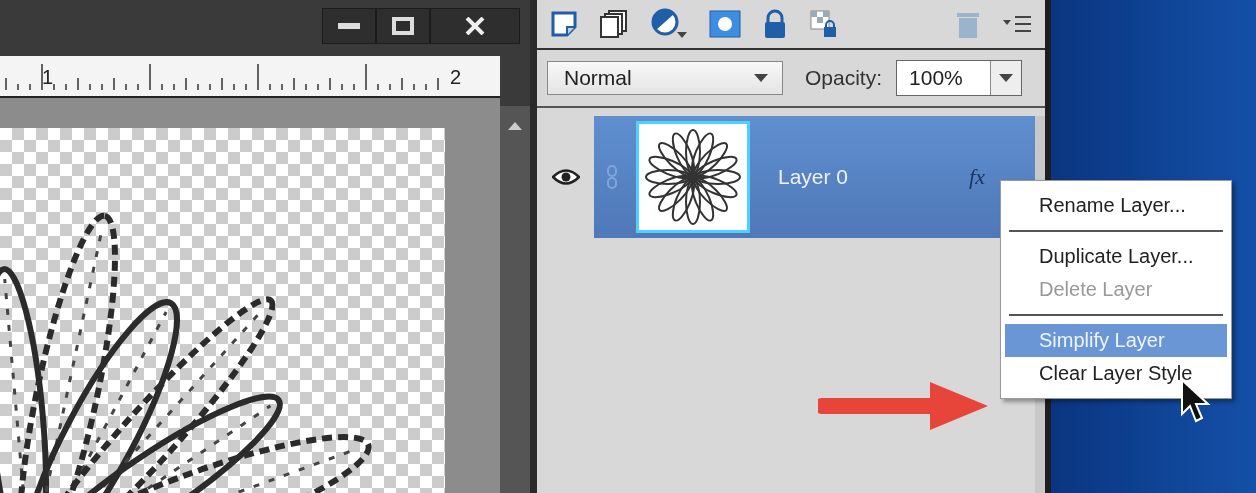  I want to click on layer-row: Layer 0 fx, so click(814, 177).